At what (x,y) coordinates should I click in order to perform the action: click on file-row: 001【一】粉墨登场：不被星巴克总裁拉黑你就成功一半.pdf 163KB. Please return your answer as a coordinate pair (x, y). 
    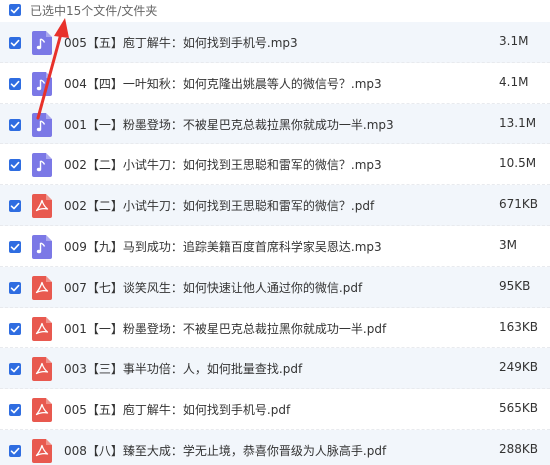
    Looking at the image, I should click on (275, 328).